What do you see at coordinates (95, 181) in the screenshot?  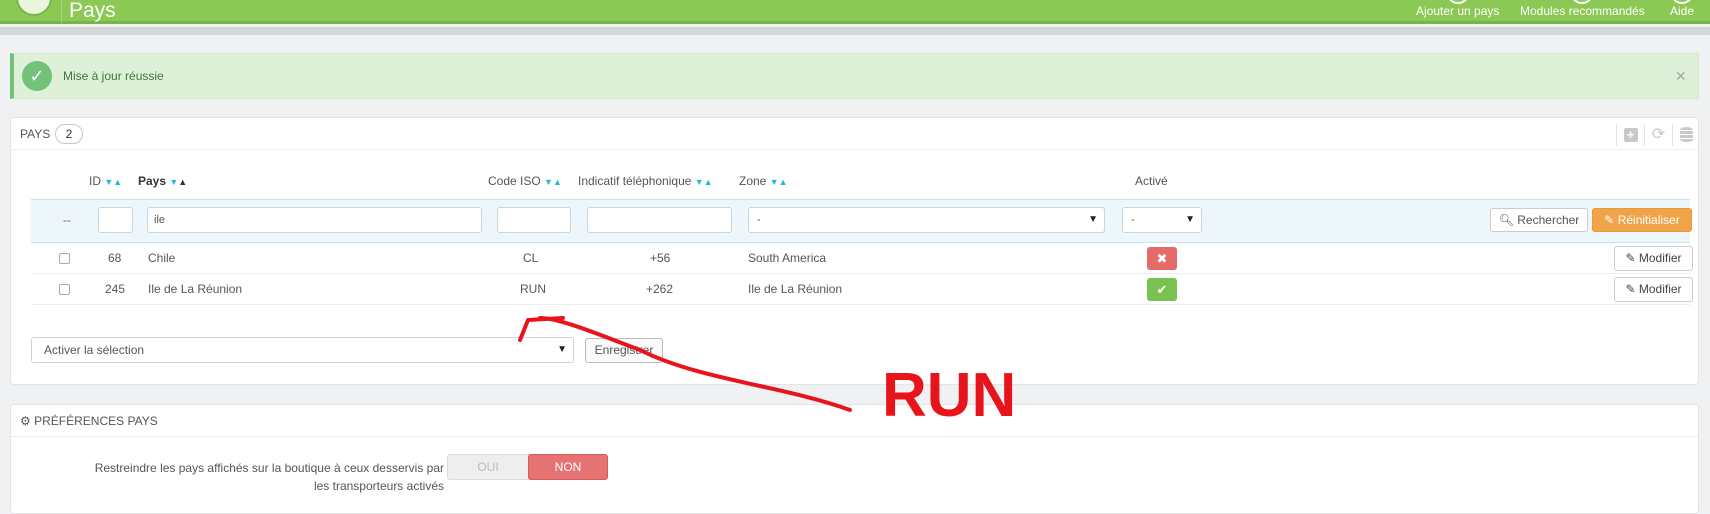 I see `column-id-label: ID` at bounding box center [95, 181].